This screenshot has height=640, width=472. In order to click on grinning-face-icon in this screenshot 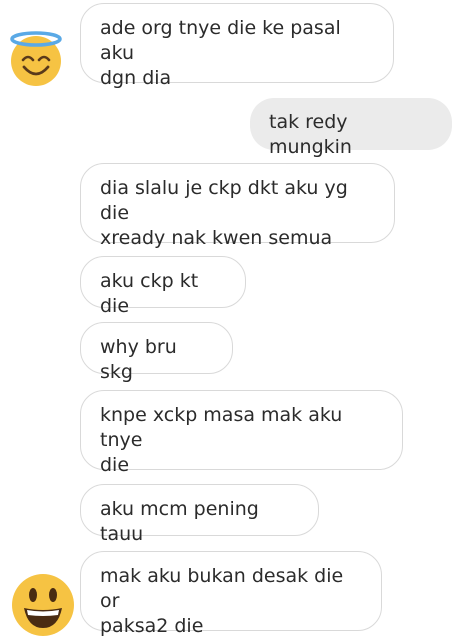, I will do `click(43, 605)`.